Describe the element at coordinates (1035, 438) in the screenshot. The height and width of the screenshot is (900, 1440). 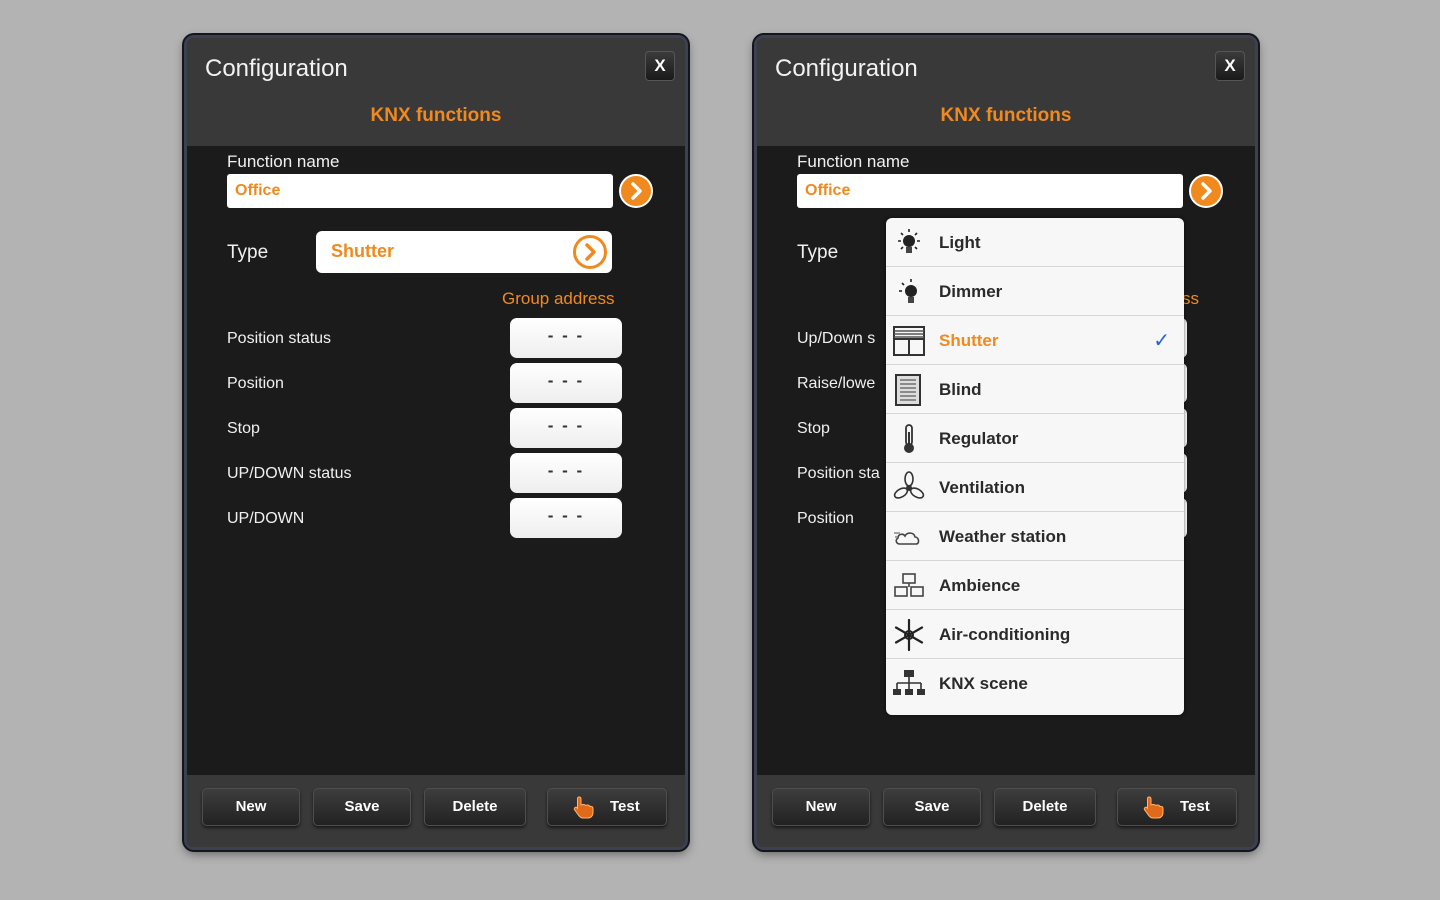
I see `dropdown-item-regulator: Regulator` at that location.